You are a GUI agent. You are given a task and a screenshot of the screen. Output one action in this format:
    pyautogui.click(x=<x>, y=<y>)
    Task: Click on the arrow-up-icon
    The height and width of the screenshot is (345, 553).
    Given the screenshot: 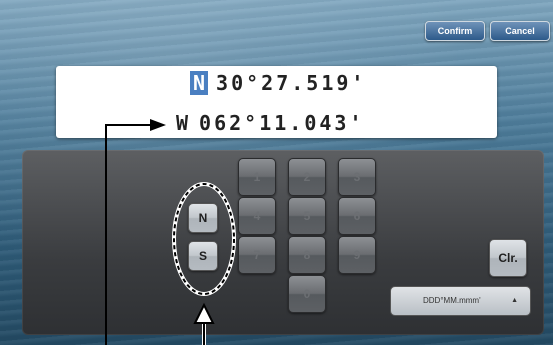 What is the action you would take?
    pyautogui.click(x=204, y=313)
    